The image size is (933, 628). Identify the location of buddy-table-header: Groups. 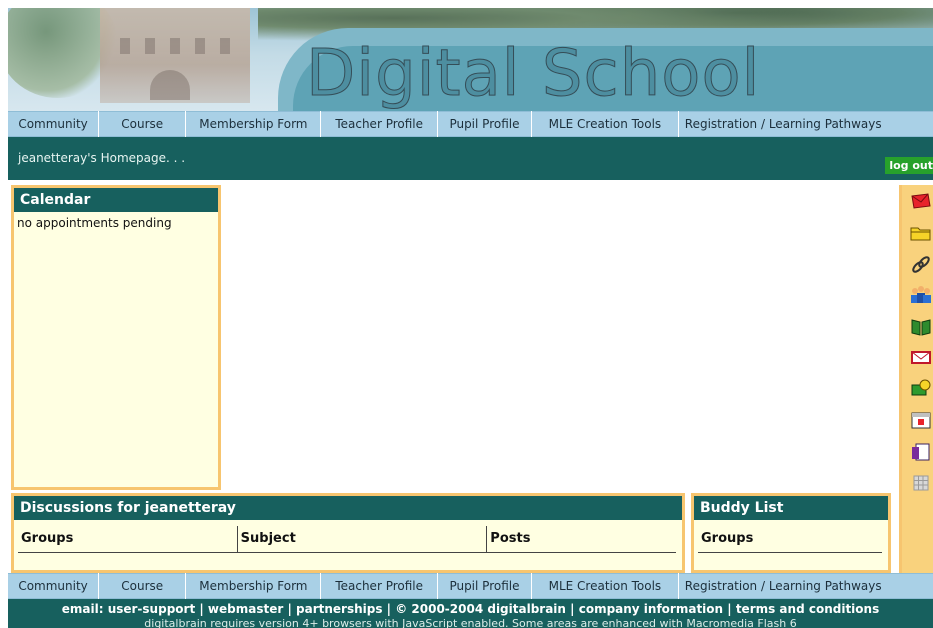
(790, 539).